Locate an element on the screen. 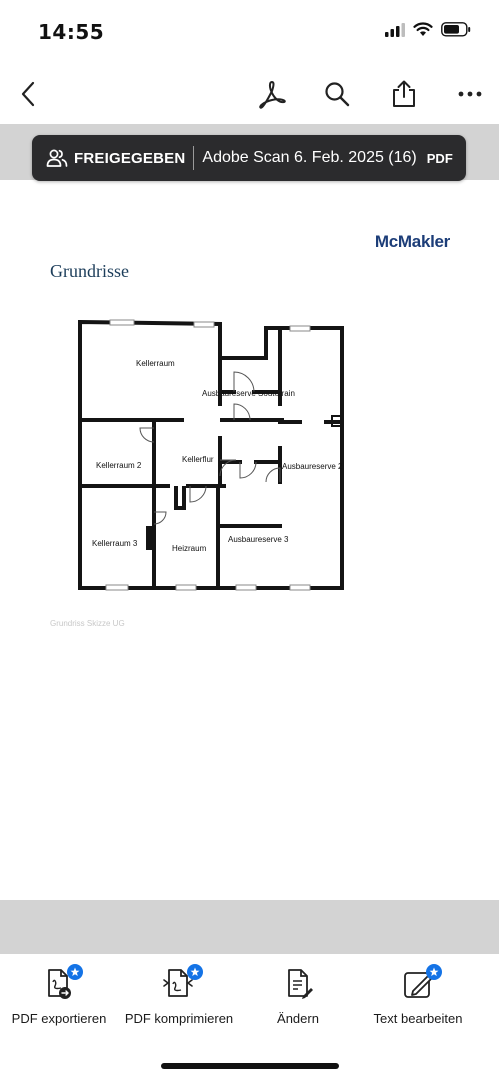 The image size is (499, 1080). room-label-ausbaureserve-souterrain: Ausbaureserve Souterrain is located at coordinates (248, 393).